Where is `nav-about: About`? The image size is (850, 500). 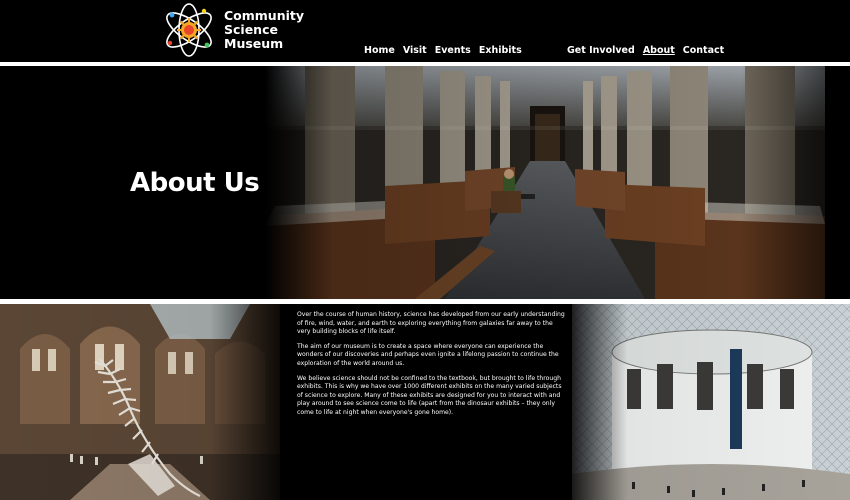 nav-about: About is located at coordinates (659, 50).